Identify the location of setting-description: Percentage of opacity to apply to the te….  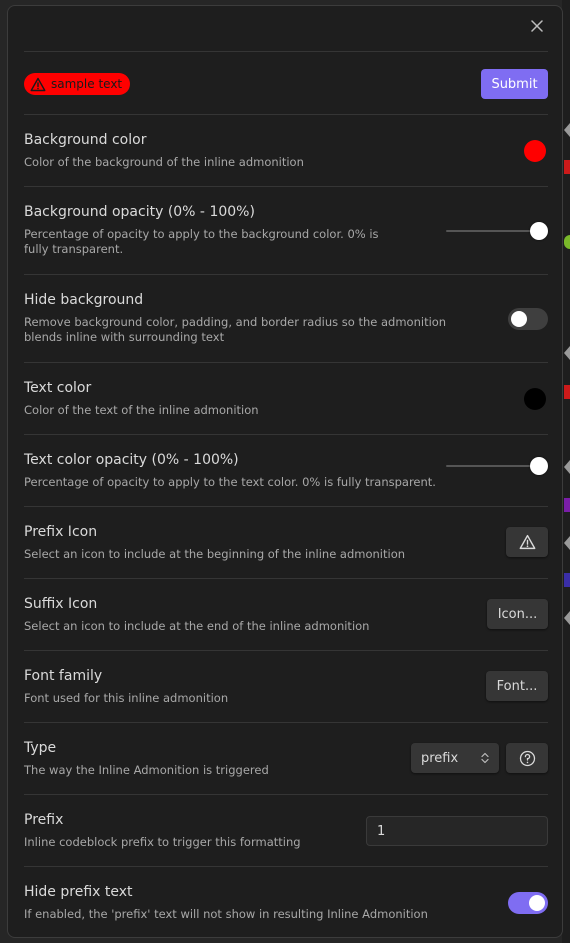
(230, 482).